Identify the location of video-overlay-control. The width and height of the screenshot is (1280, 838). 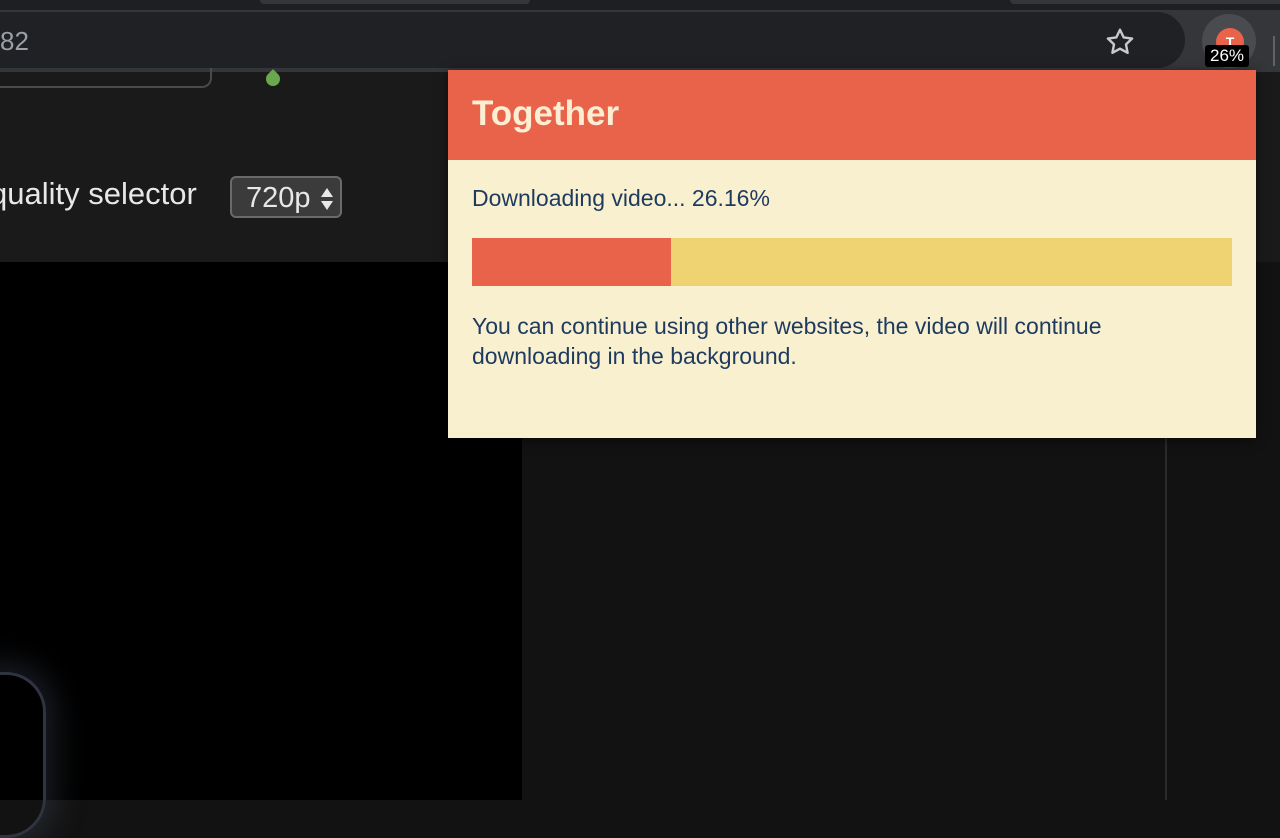
(23, 755).